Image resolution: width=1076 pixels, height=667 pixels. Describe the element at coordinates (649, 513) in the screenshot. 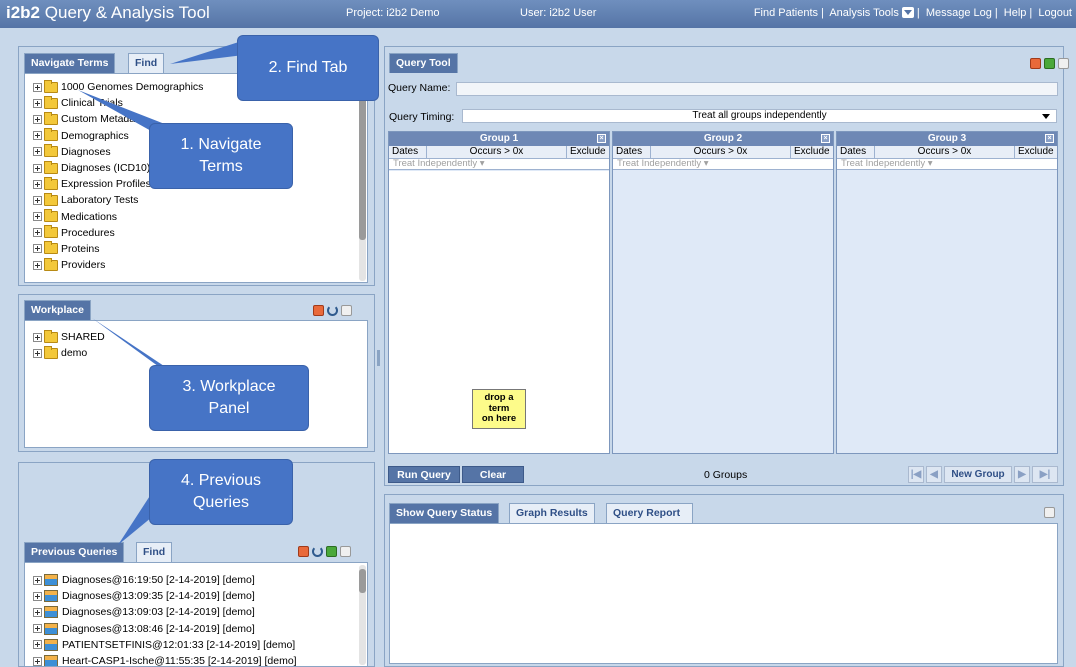

I see `tab-query-report: Query Report` at that location.